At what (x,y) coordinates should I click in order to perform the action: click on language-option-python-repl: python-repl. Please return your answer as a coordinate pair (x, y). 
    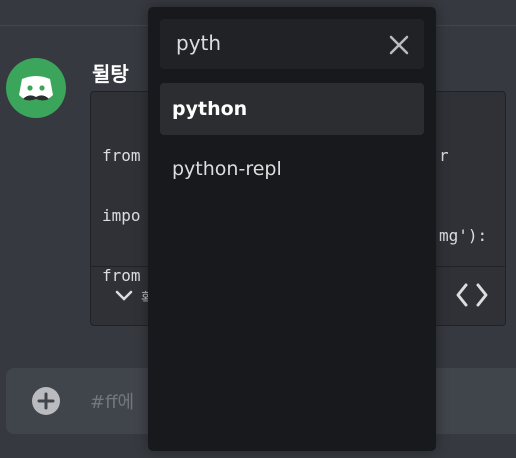
    Looking at the image, I should click on (292, 169).